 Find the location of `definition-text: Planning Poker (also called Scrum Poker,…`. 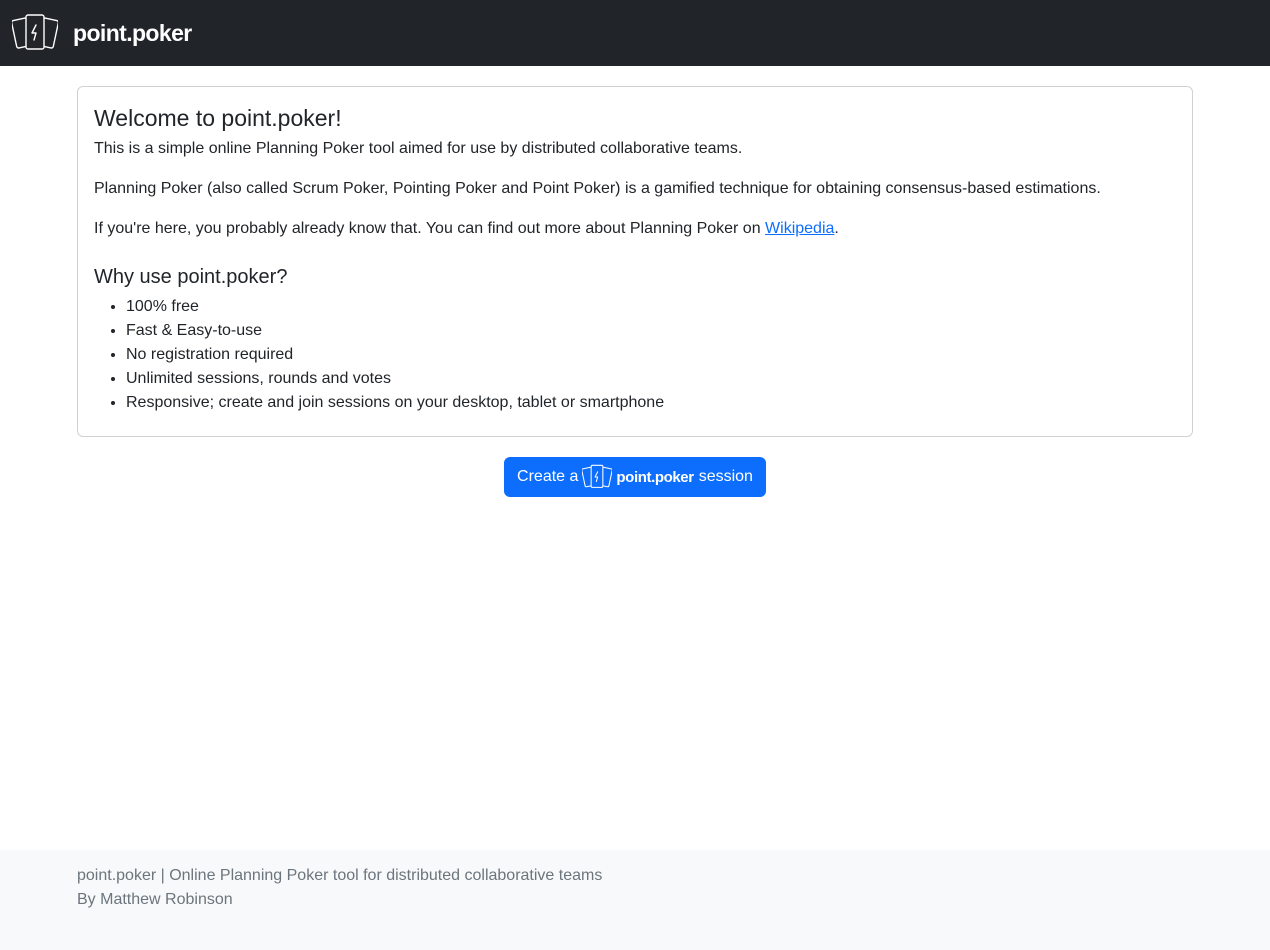

definition-text: Planning Poker (also called Scrum Poker,… is located at coordinates (597, 188).